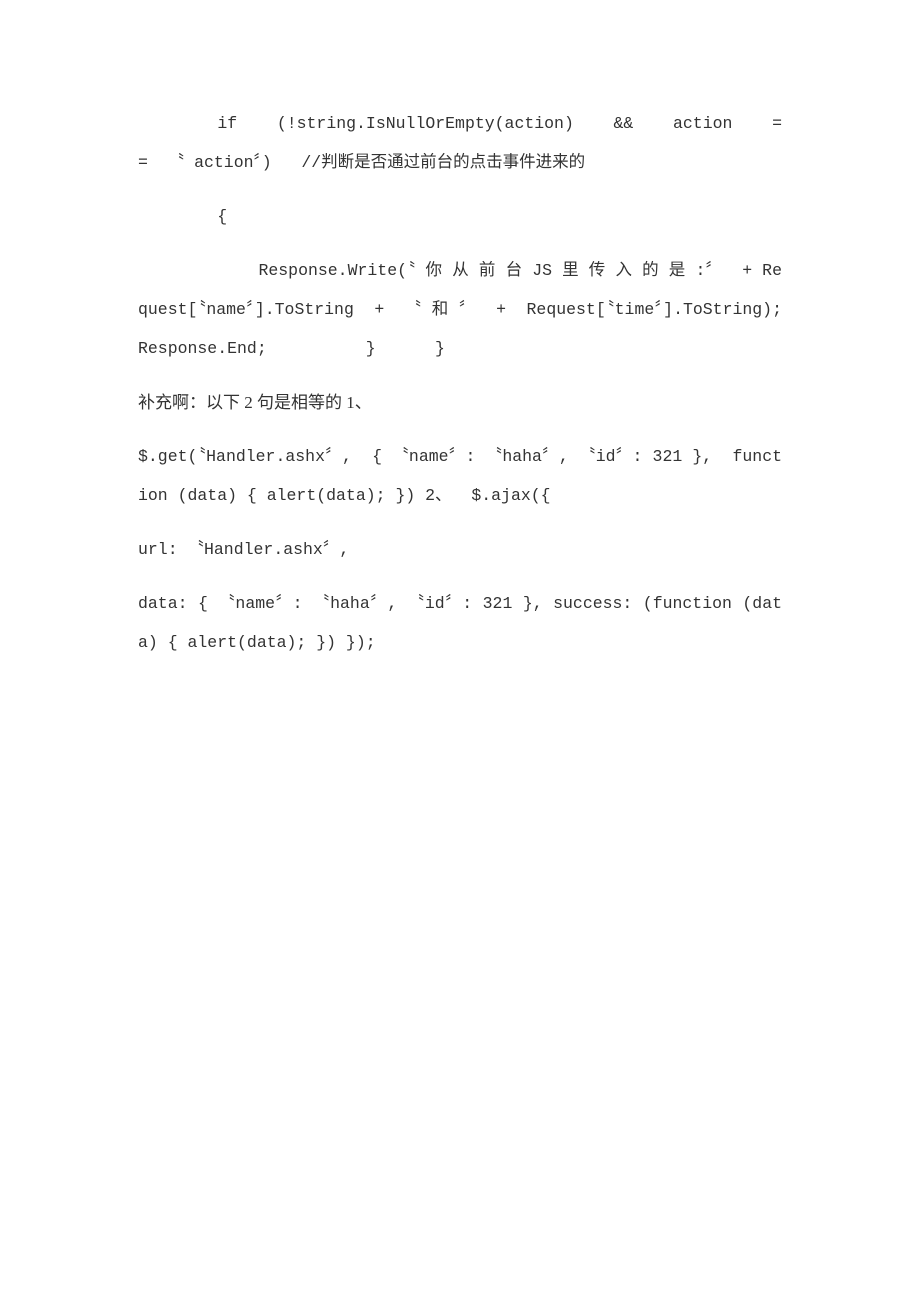 The image size is (920, 1302). What do you see at coordinates (183, 216) in the screenshot?
I see `code-block-open-brace: {` at bounding box center [183, 216].